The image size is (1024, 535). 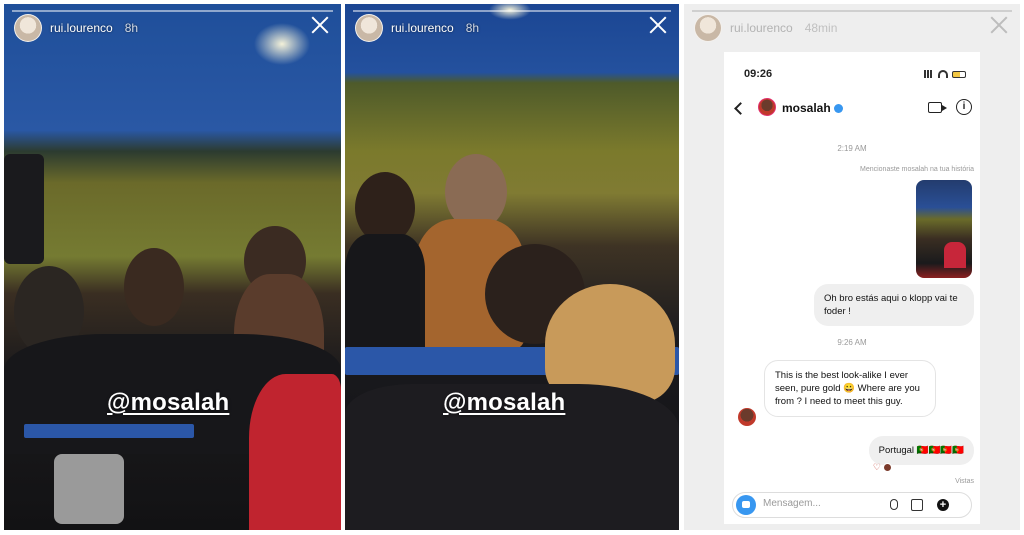 I want to click on message-outgoing: Portugal 🇵🇹🇵🇹🇵🇹🇵🇹, so click(x=921, y=450).